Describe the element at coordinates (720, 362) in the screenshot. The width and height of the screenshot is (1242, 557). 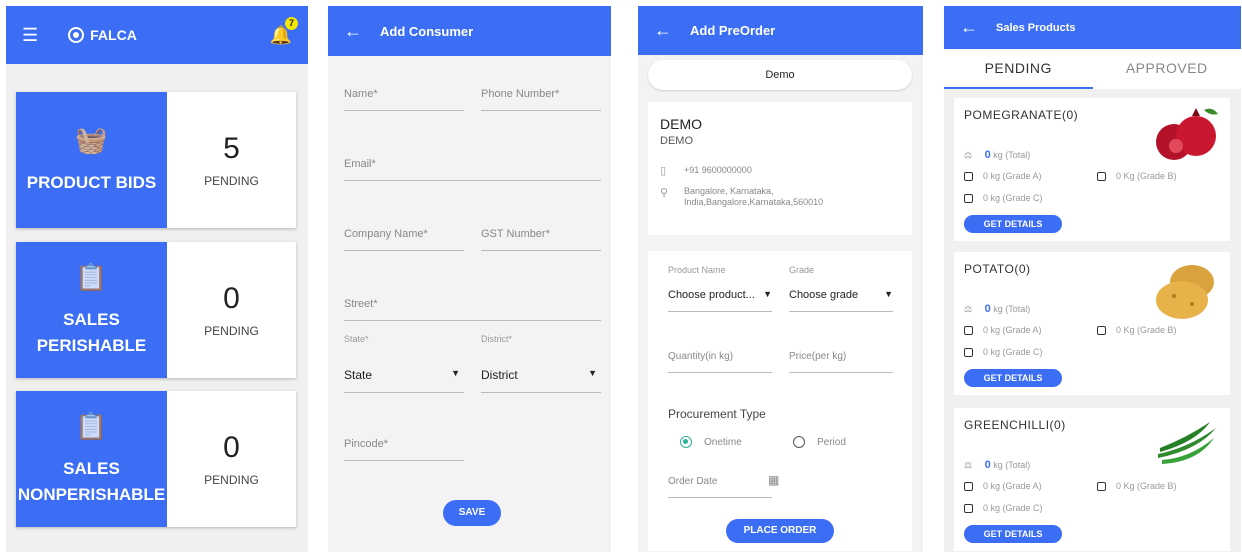
I see `quantity-field: Quantity(in kg)` at that location.